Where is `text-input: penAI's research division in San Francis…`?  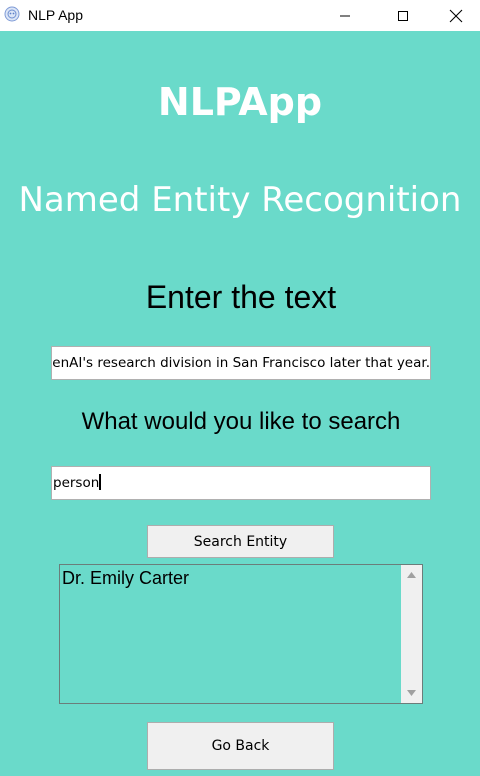 text-input: penAI's research division in San Francis… is located at coordinates (241, 363).